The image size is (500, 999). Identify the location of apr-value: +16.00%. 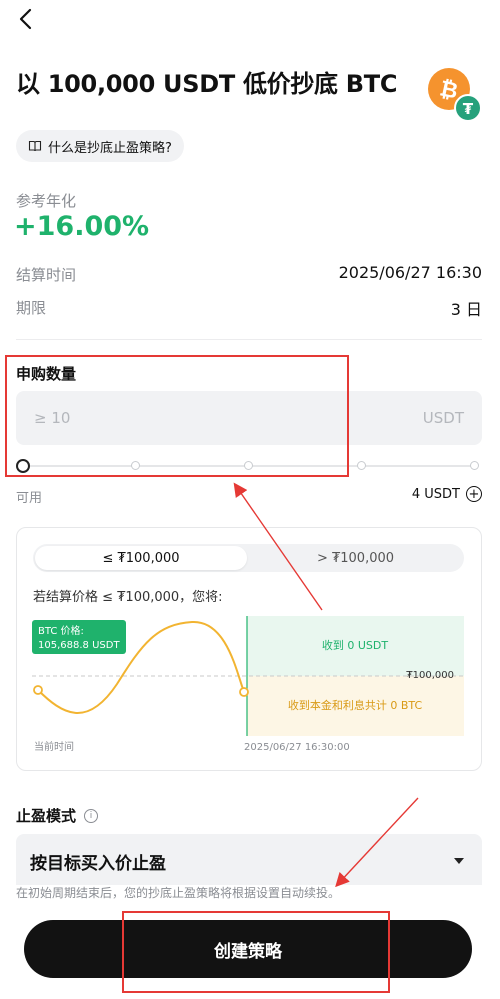
(82, 226).